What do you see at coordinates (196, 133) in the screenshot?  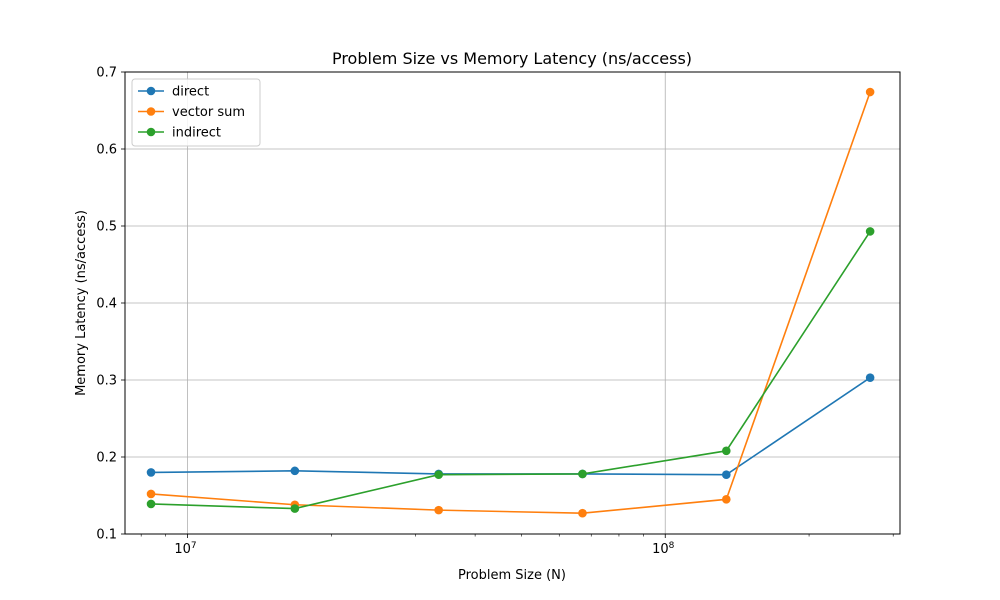 I see `legend-label: indirect` at bounding box center [196, 133].